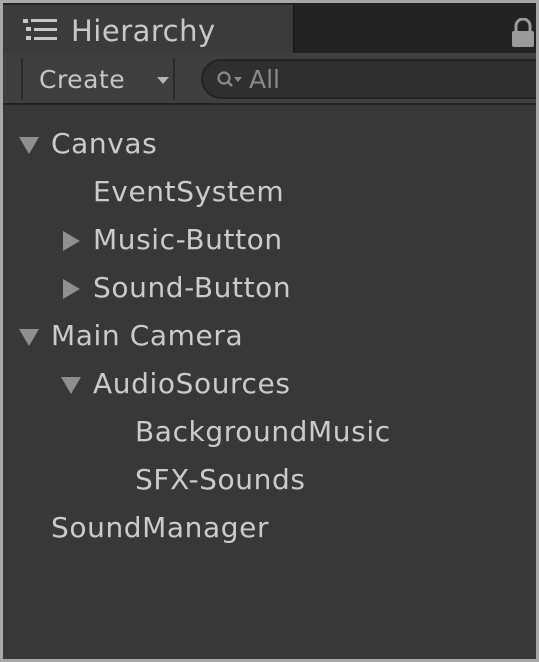 This screenshot has height=662, width=539. I want to click on tree-item-label: SFX-Sounds, so click(220, 479).